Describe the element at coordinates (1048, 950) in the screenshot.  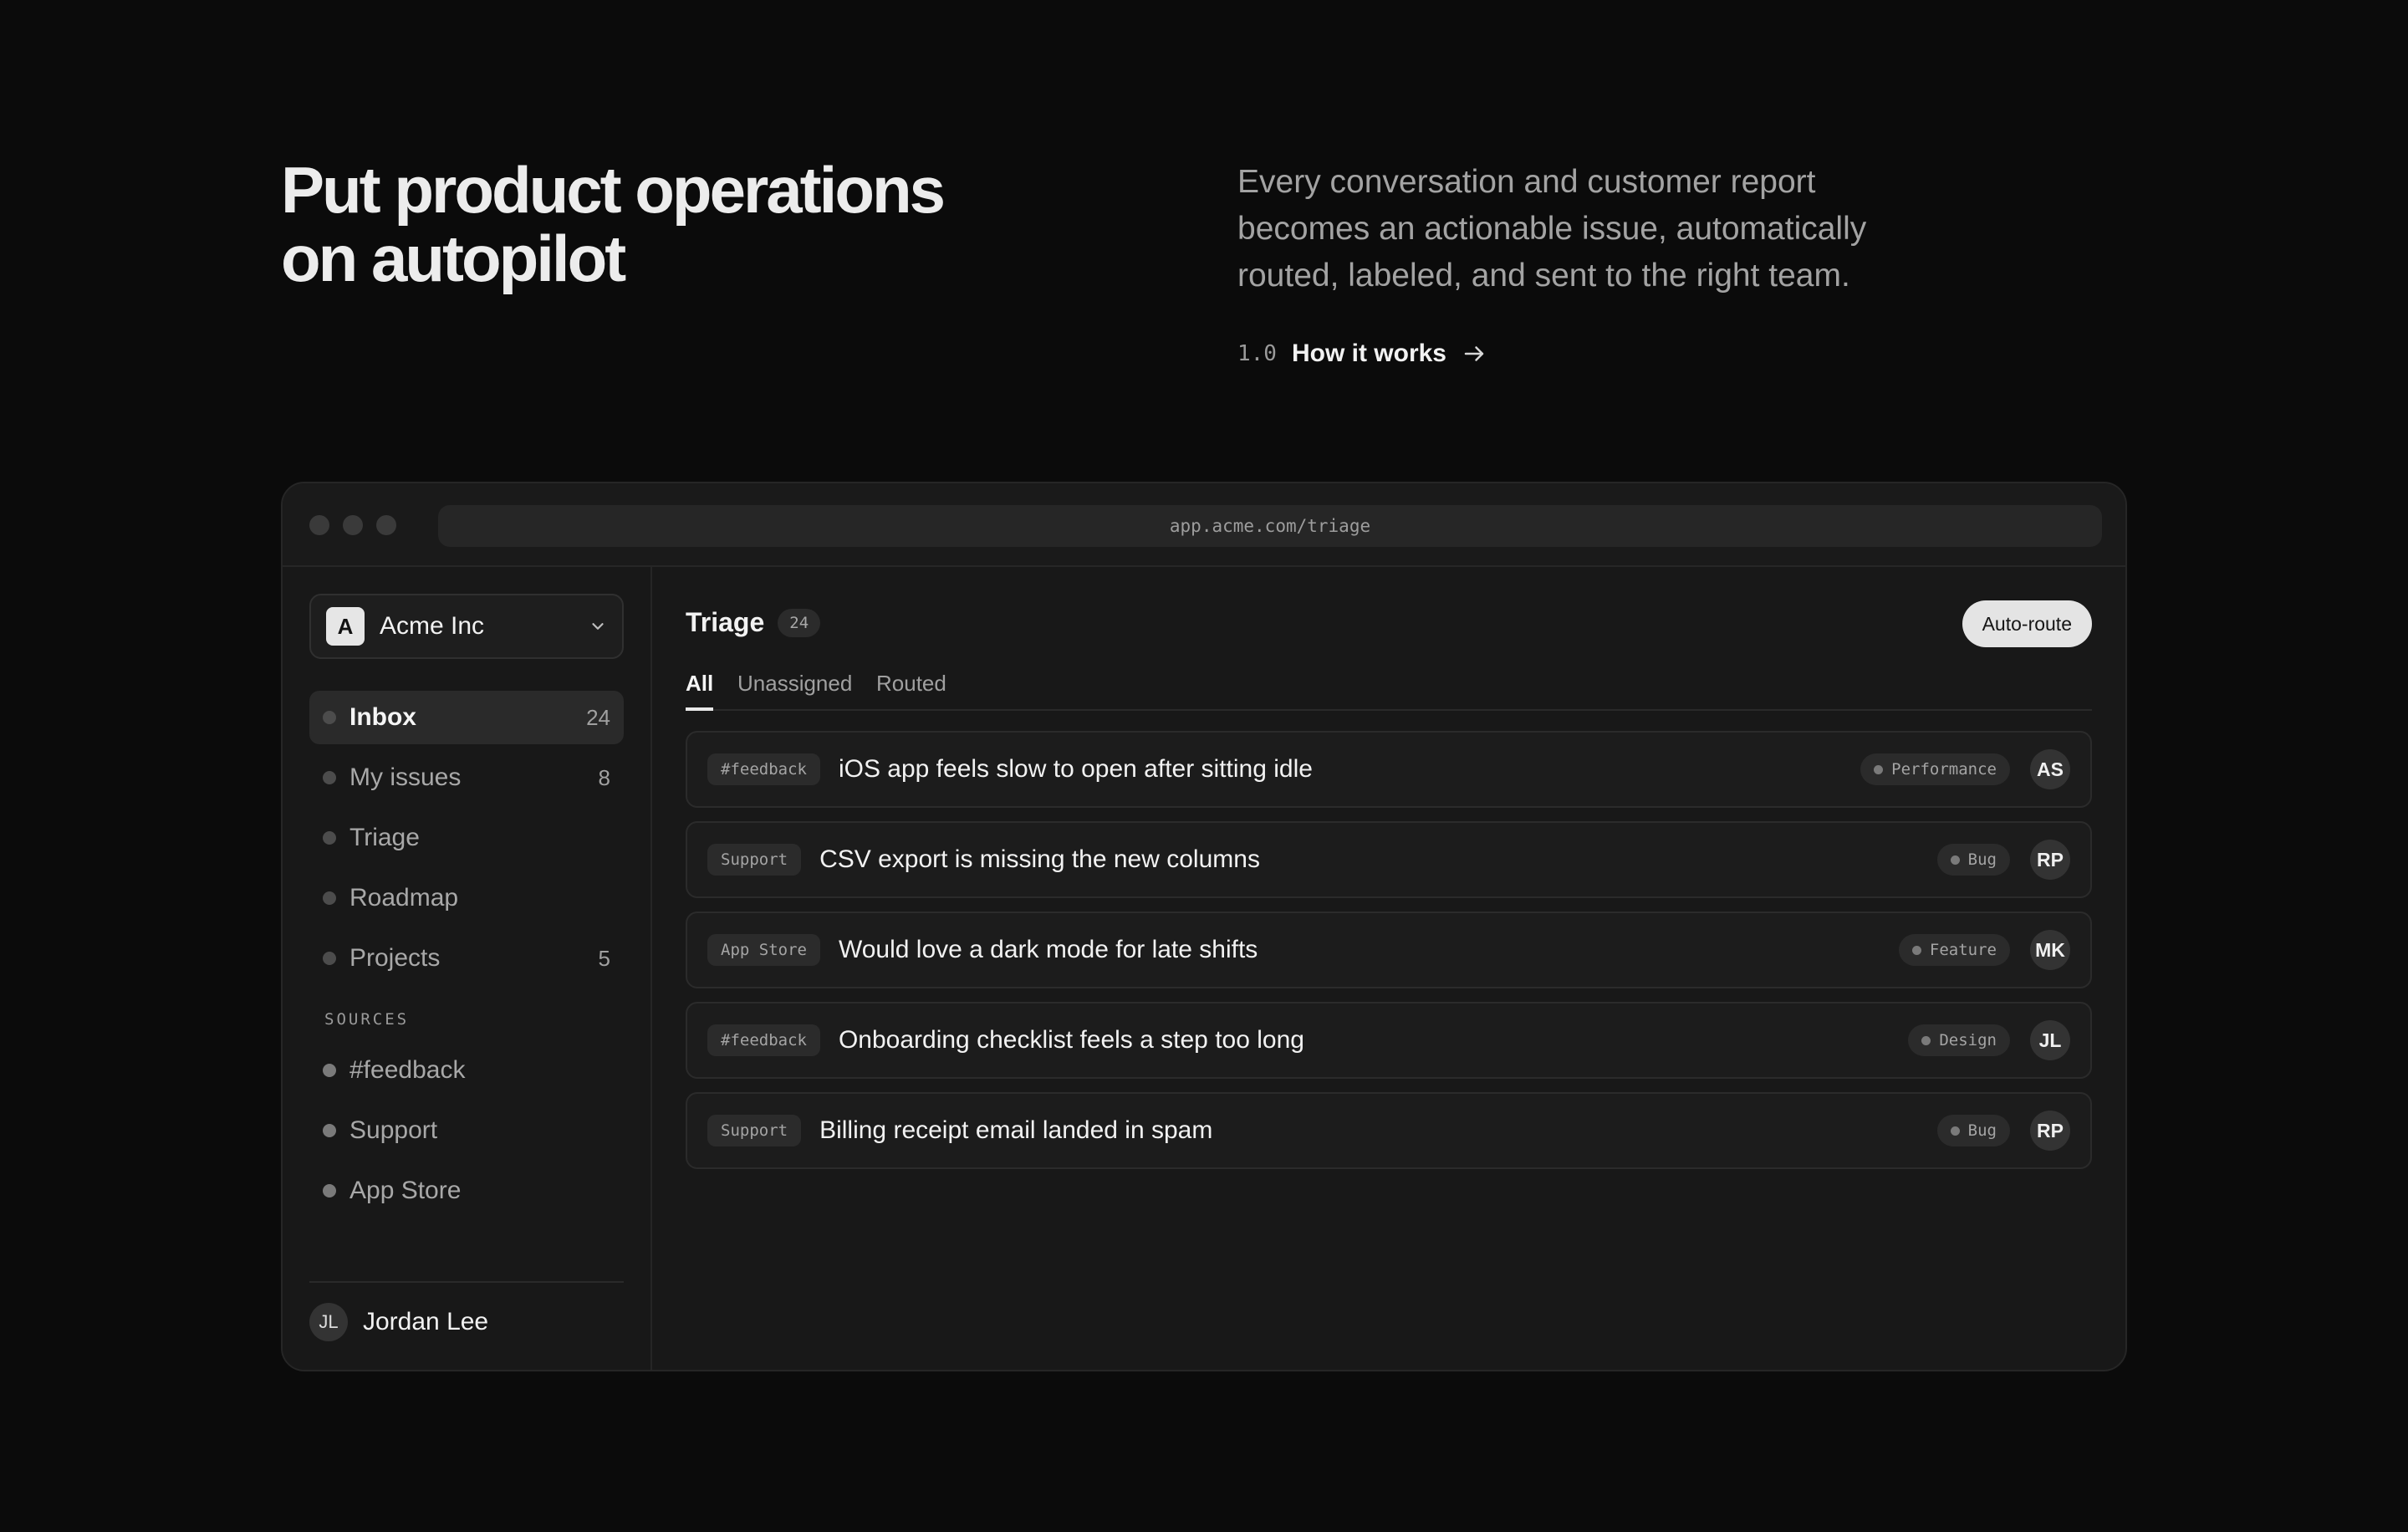
I see `issue-title: Would love a dark mode for late shifts` at that location.